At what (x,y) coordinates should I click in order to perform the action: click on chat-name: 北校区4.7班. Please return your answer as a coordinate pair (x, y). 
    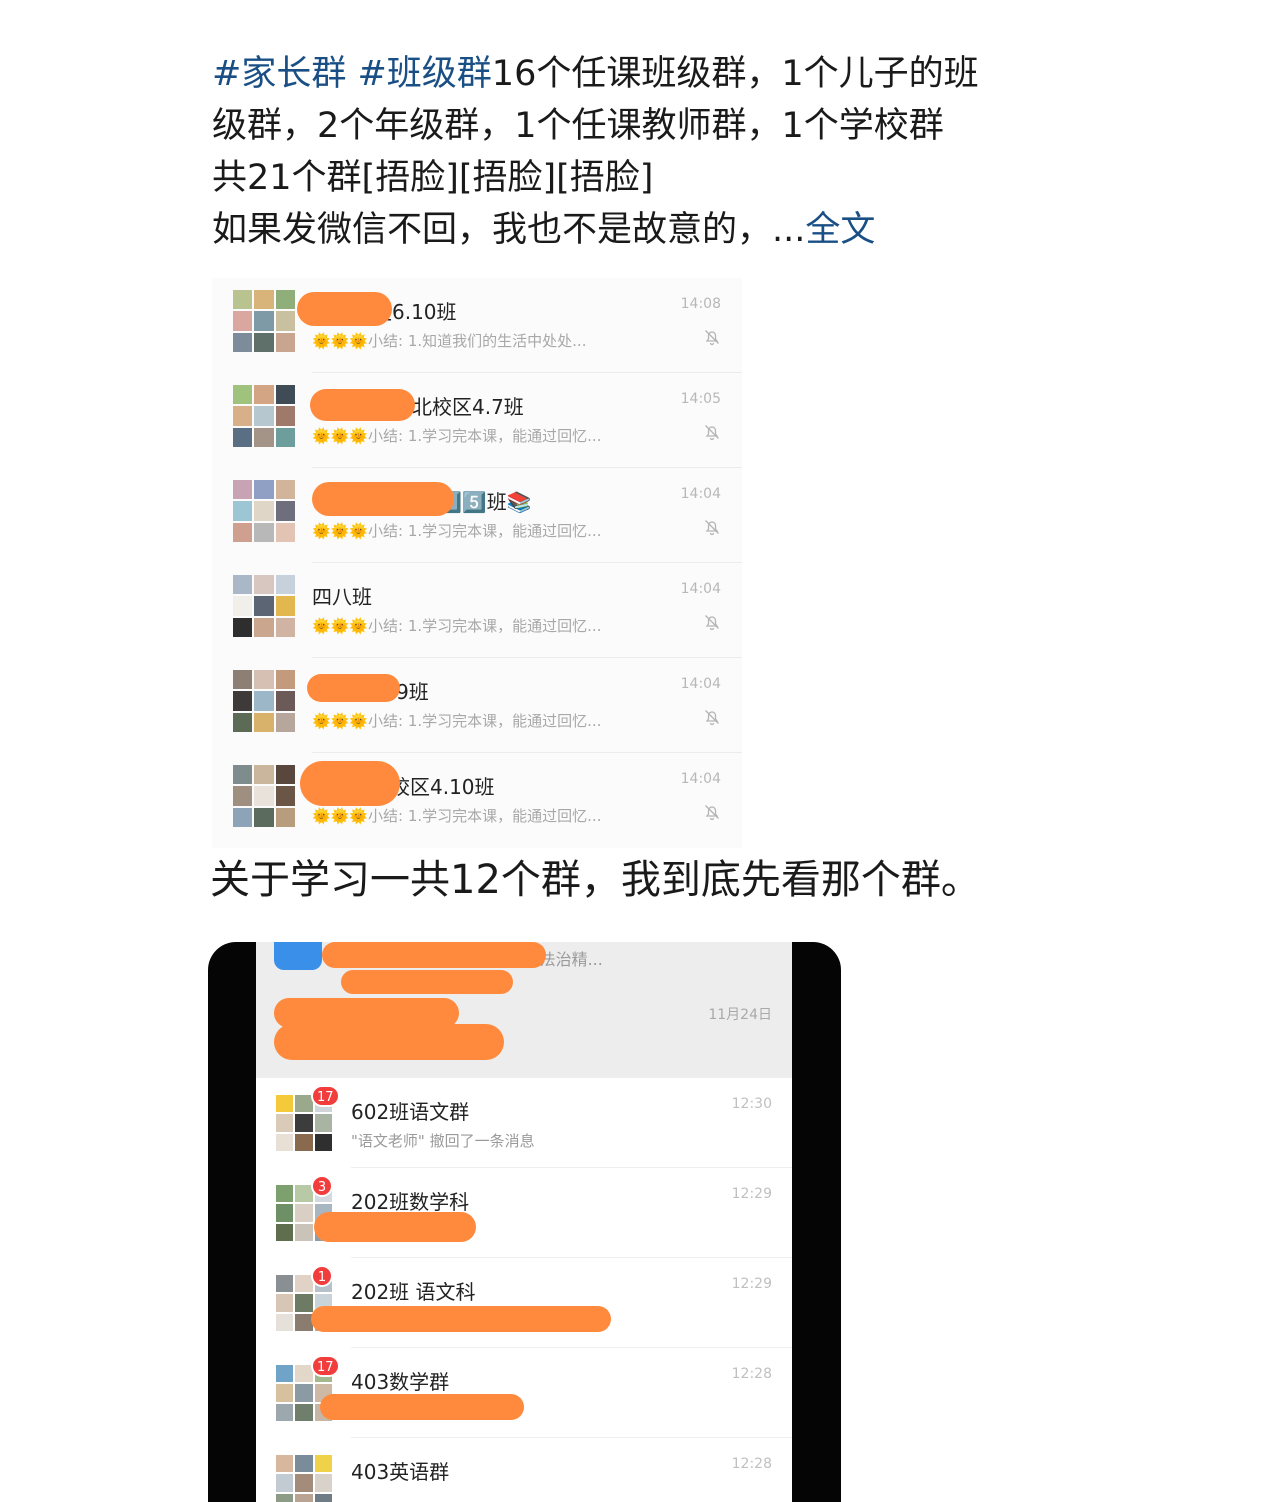
    Looking at the image, I should click on (468, 407).